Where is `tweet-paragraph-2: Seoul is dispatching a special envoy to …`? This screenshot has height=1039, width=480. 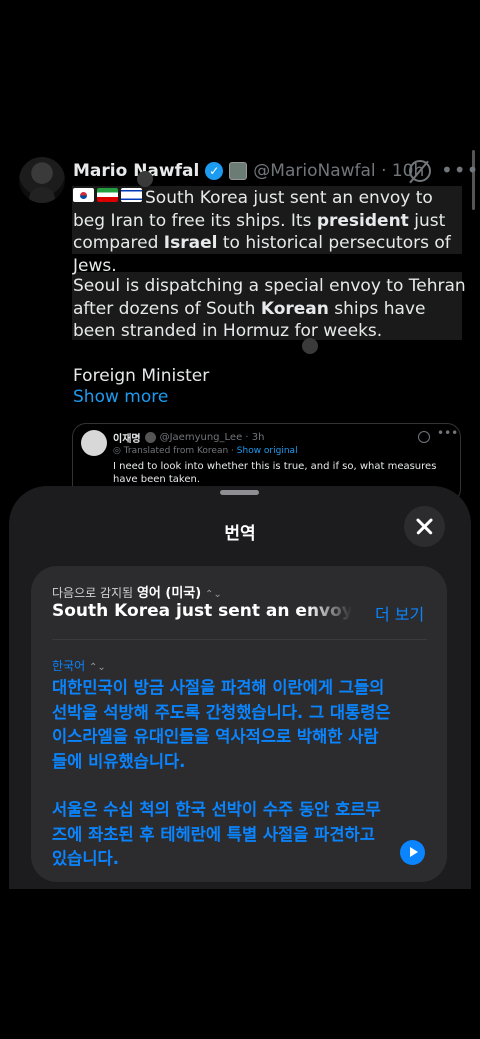
tweet-paragraph-2: Seoul is dispatching a special envoy to … is located at coordinates (269, 308).